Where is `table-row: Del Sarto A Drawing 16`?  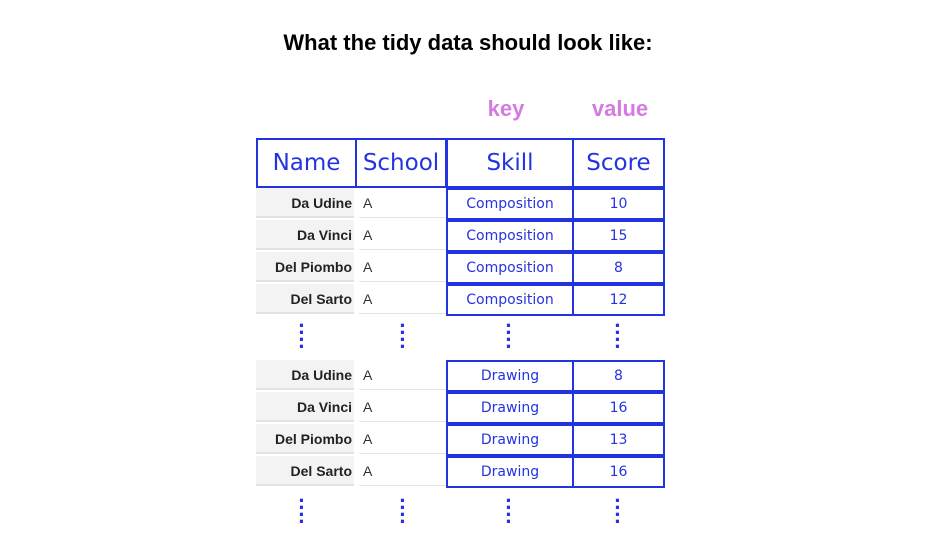
table-row: Del Sarto A Drawing 16 is located at coordinates (461, 472).